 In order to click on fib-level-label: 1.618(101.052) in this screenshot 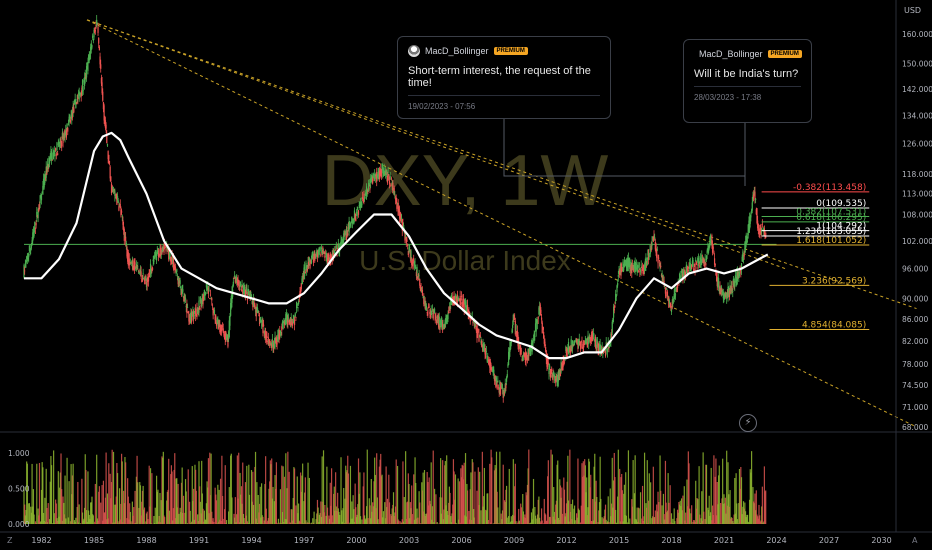, I will do `click(831, 241)`.